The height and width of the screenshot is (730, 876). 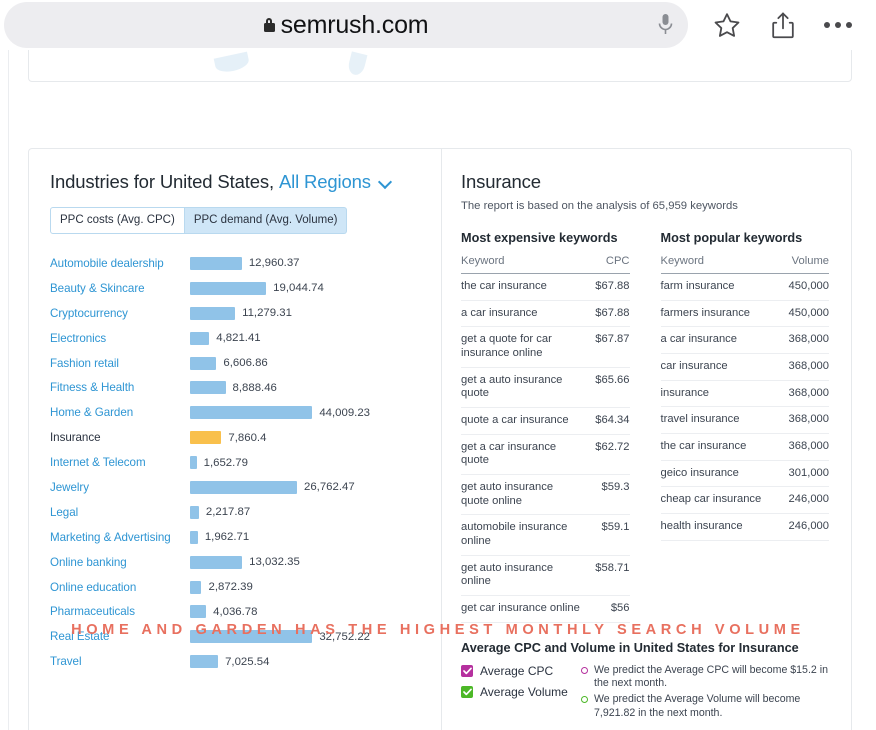 I want to click on toggle-ppc-demand: PPC demand (Avg. Volume), so click(x=266, y=220).